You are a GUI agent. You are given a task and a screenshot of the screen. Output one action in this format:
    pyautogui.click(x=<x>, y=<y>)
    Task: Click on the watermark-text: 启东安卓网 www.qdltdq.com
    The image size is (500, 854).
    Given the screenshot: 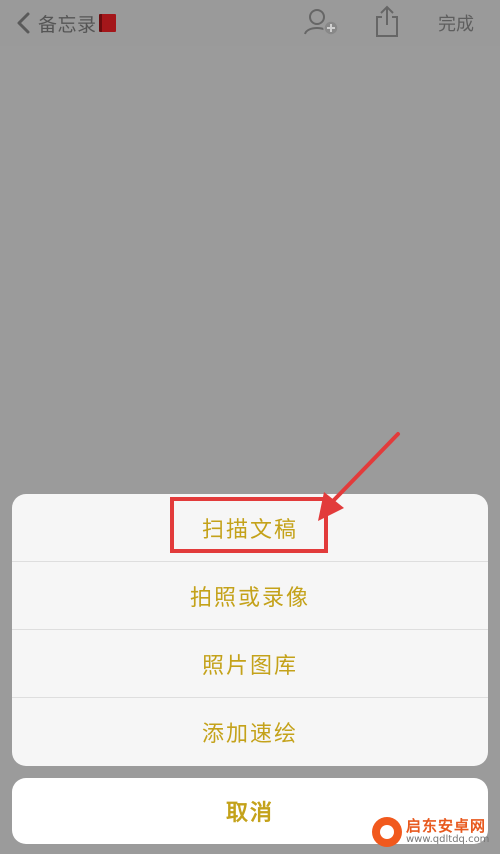 What is the action you would take?
    pyautogui.click(x=448, y=830)
    